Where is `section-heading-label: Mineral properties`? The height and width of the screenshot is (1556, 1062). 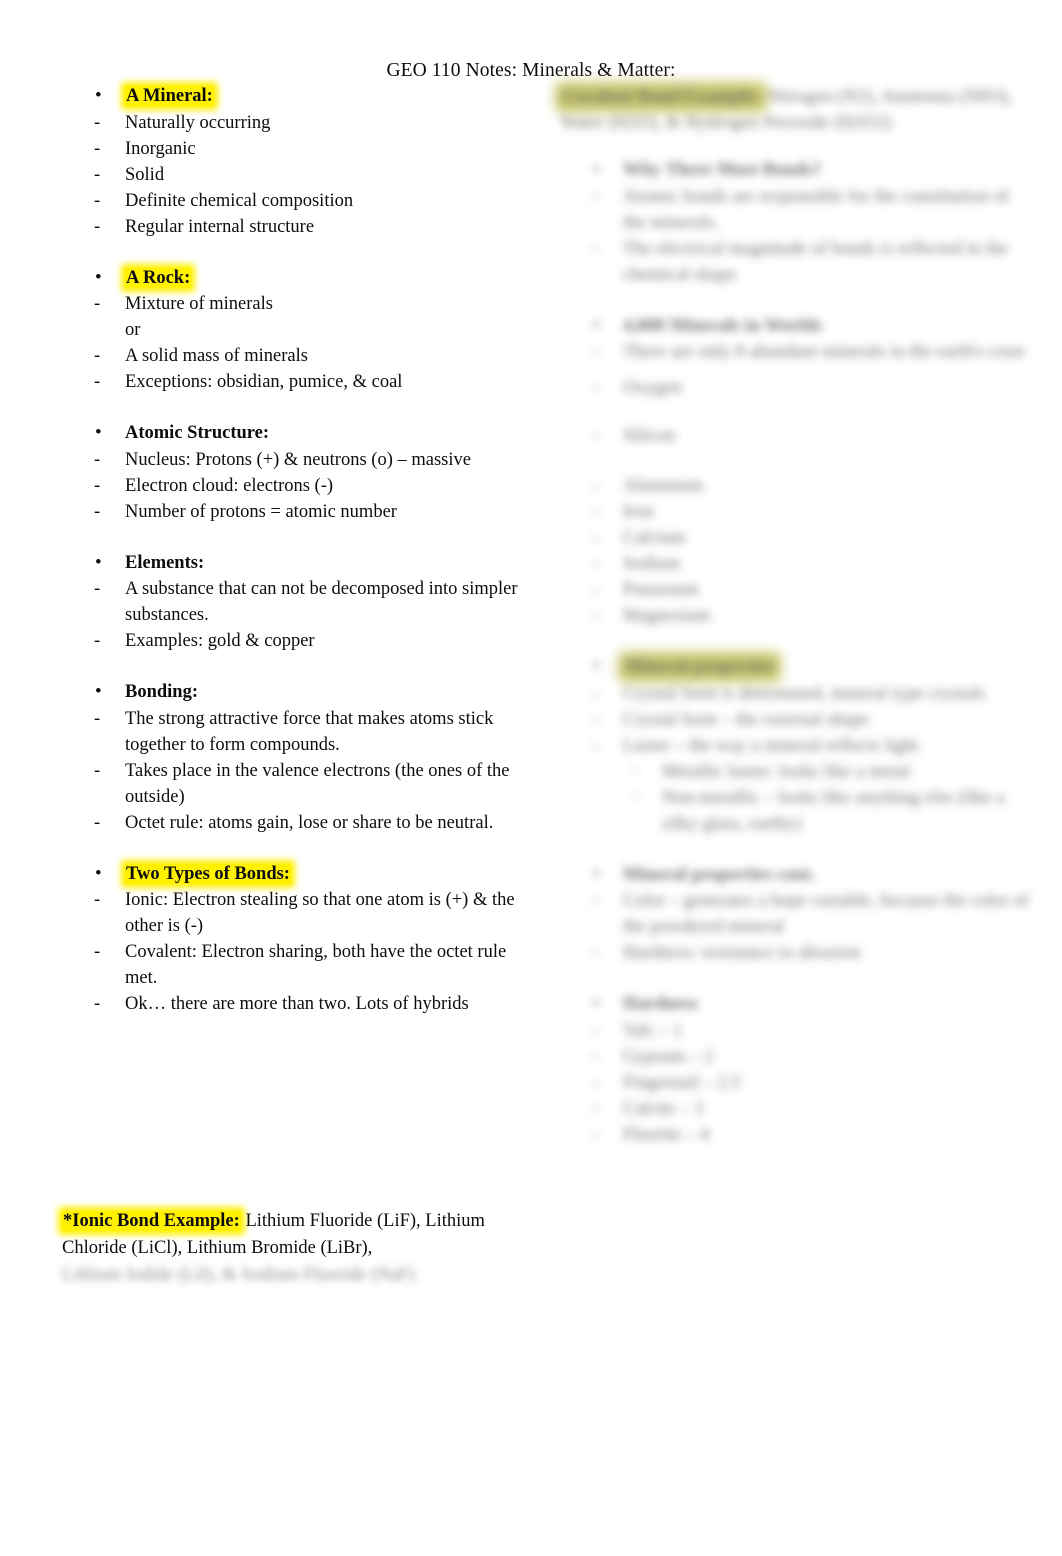
section-heading-label: Mineral properties is located at coordinates (700, 667).